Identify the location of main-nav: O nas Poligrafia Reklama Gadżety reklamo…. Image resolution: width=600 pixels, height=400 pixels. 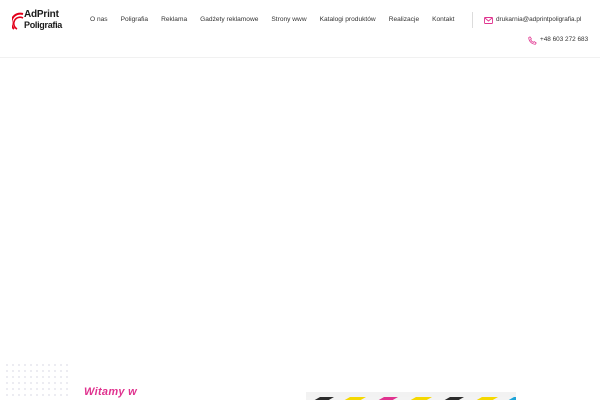
(278, 20).